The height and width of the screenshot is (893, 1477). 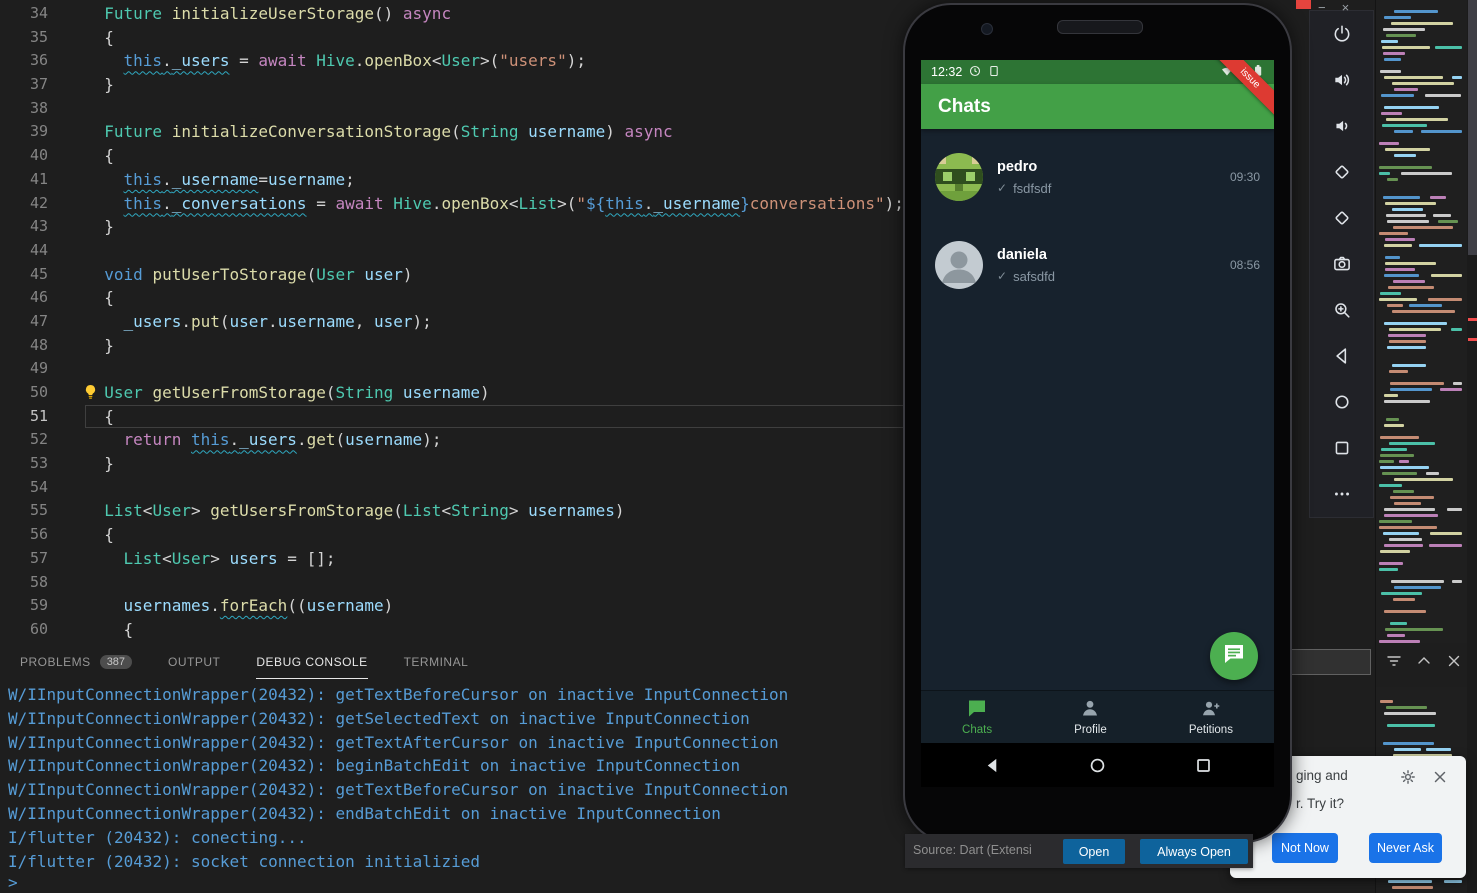 What do you see at coordinates (1342, 310) in the screenshot?
I see `zoom-in-icon` at bounding box center [1342, 310].